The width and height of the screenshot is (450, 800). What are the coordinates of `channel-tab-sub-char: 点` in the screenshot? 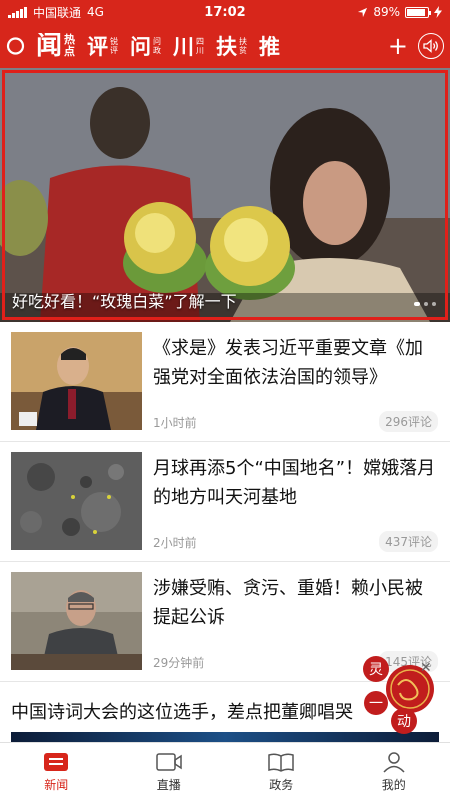 It's located at (70, 51).